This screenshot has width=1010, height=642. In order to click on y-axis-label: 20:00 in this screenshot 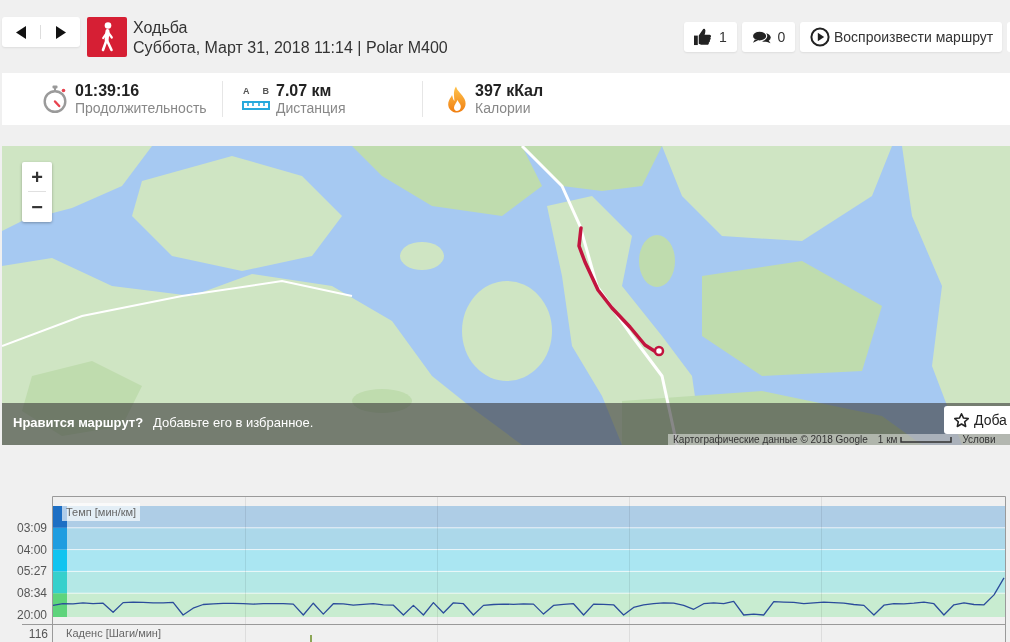, I will do `click(31, 615)`.